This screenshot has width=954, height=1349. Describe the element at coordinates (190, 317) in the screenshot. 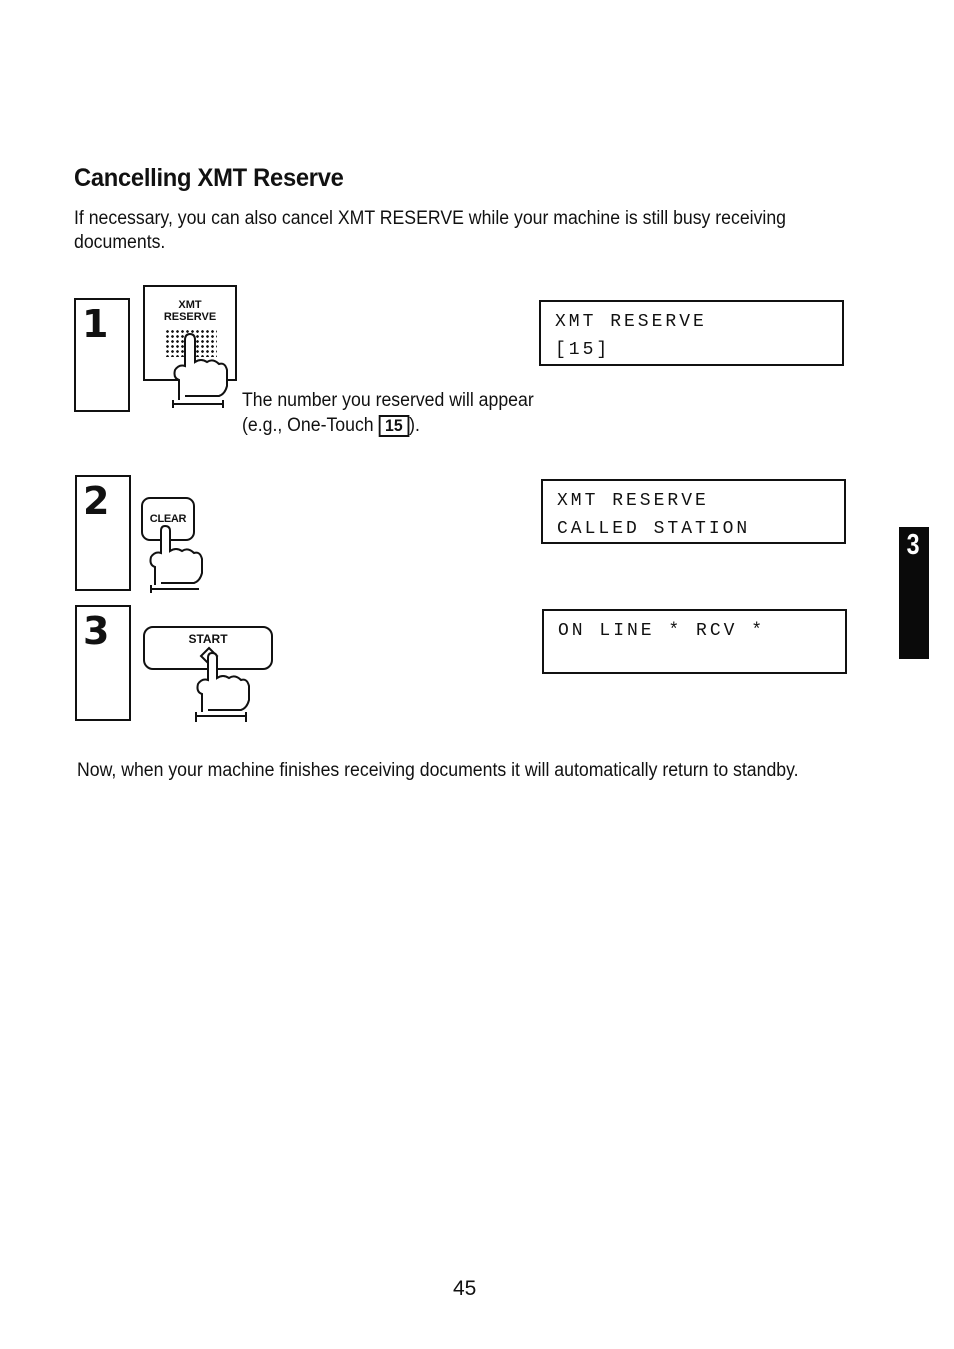

I see `key-label-line2: RESERVE` at that location.